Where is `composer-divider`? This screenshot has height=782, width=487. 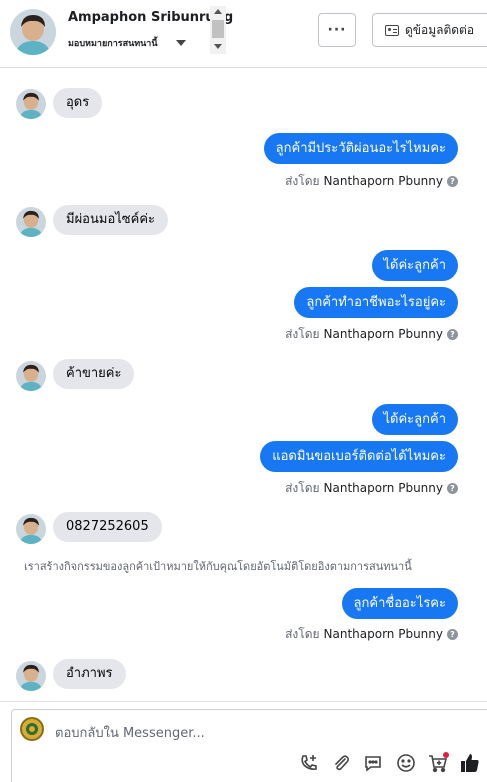
composer-divider is located at coordinates (243, 701).